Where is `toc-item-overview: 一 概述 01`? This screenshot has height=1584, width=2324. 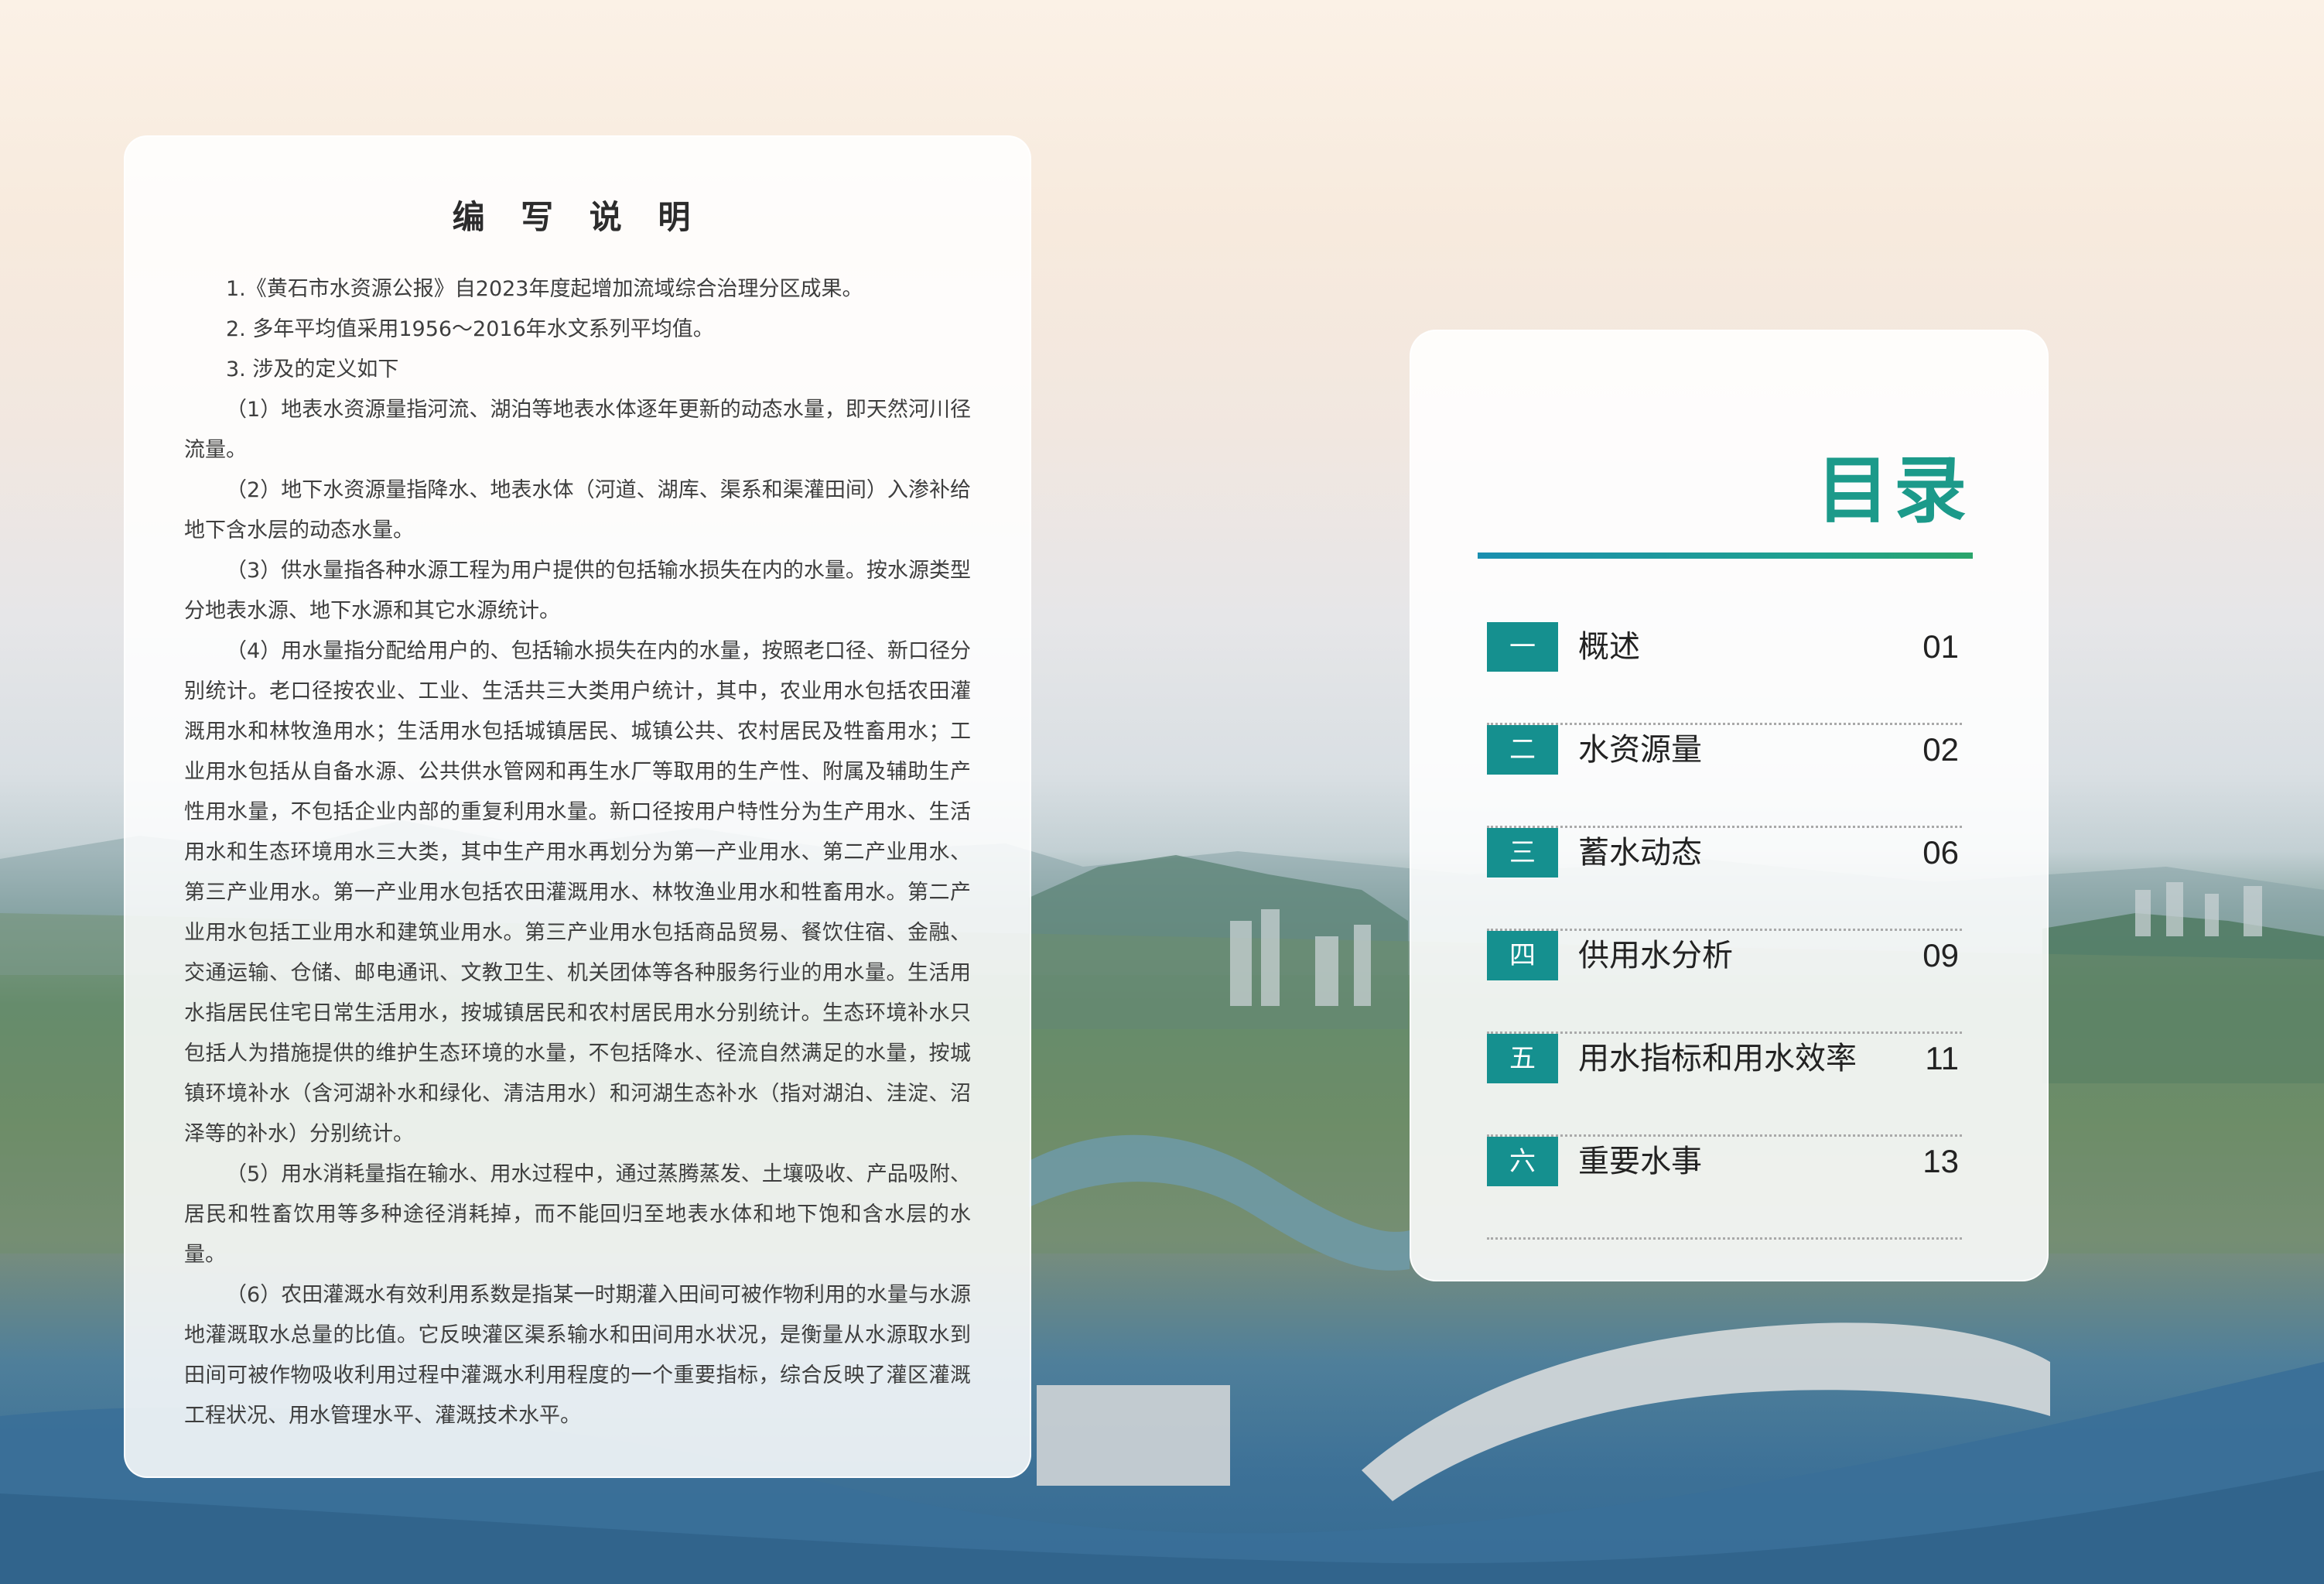 toc-item-overview: 一 概述 01 is located at coordinates (1724, 673).